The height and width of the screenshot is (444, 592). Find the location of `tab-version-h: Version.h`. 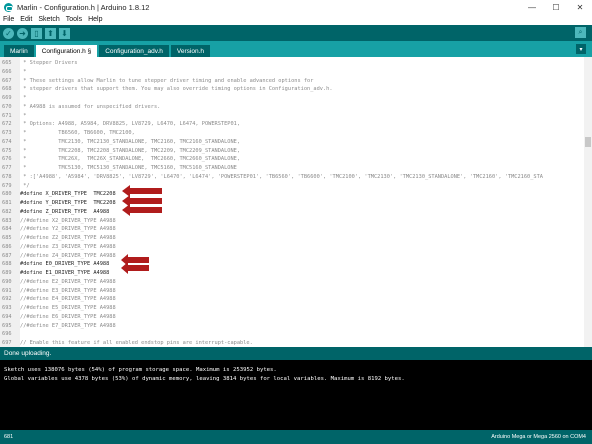

tab-version-h: Version.h is located at coordinates (190, 51).